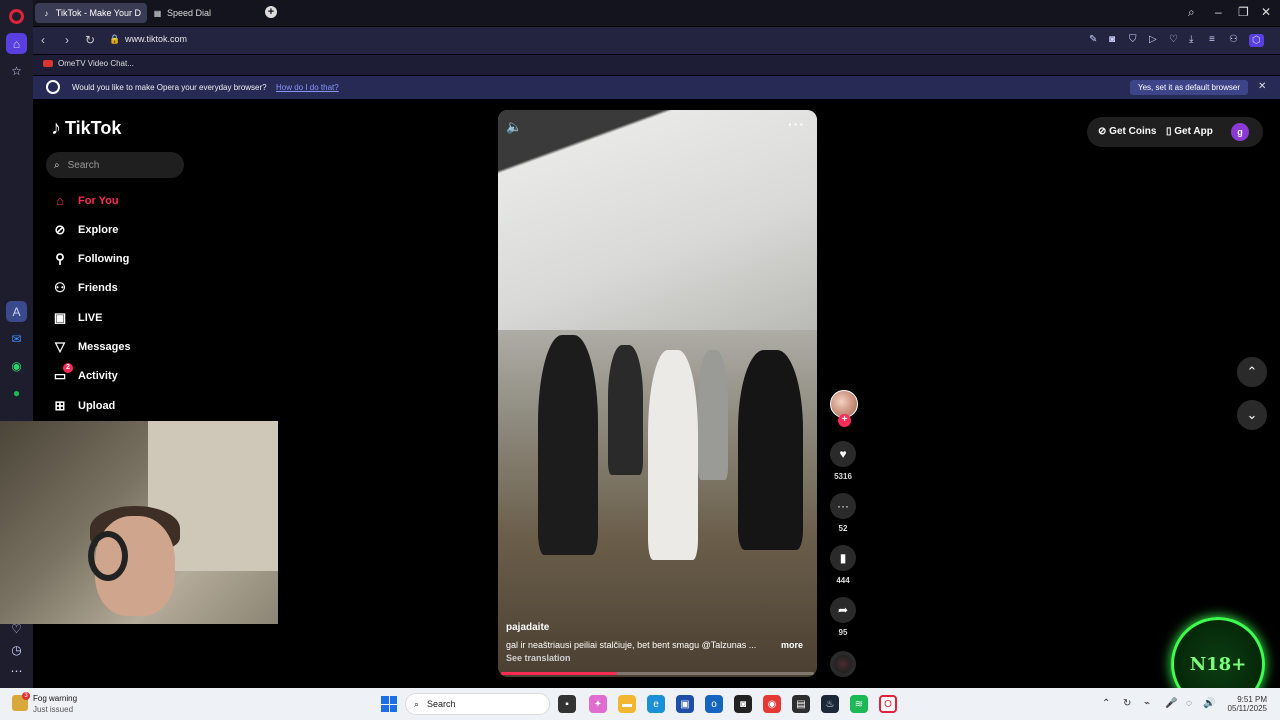 This screenshot has height=720, width=1280. I want to click on aria-icon: A, so click(16, 311).